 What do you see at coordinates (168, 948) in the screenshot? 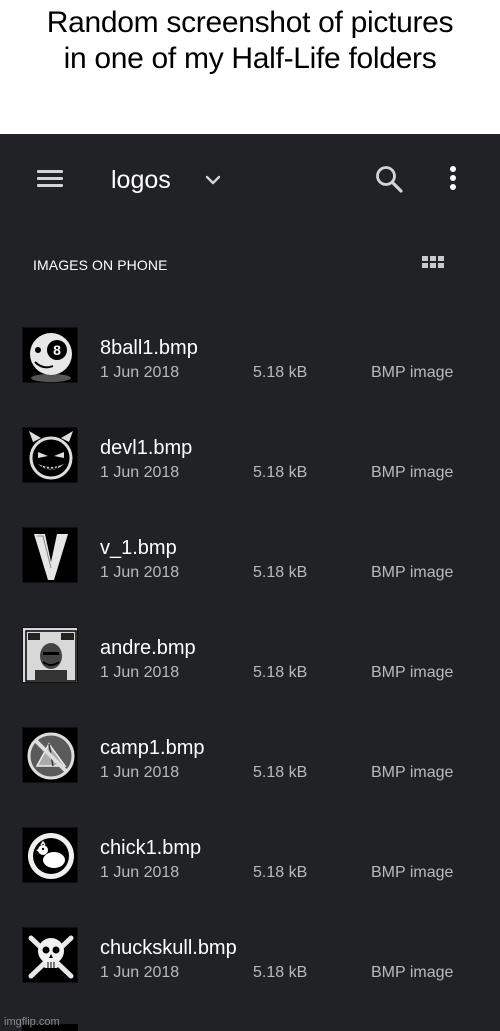
I see `file-name: chuckskull.bmp` at bounding box center [168, 948].